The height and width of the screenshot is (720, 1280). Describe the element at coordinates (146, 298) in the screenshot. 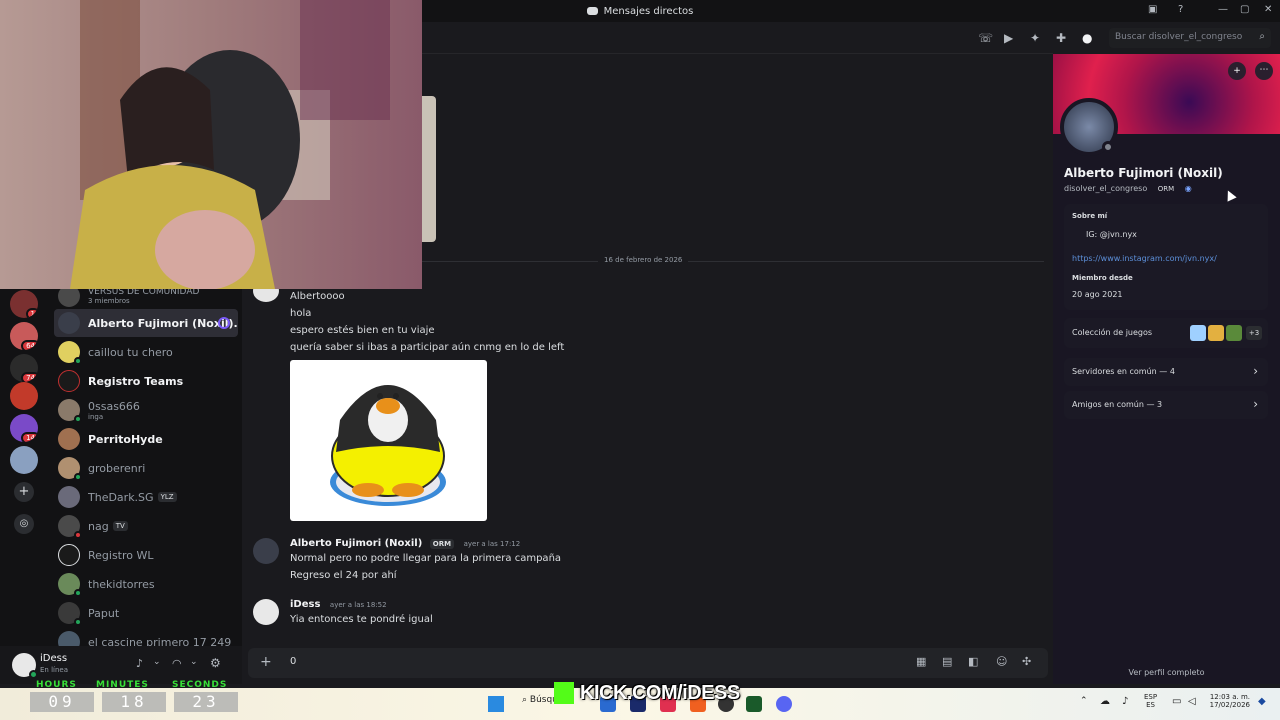

I see `dm-item: VERSUS DE COMUNIDAD 3 miembros` at that location.